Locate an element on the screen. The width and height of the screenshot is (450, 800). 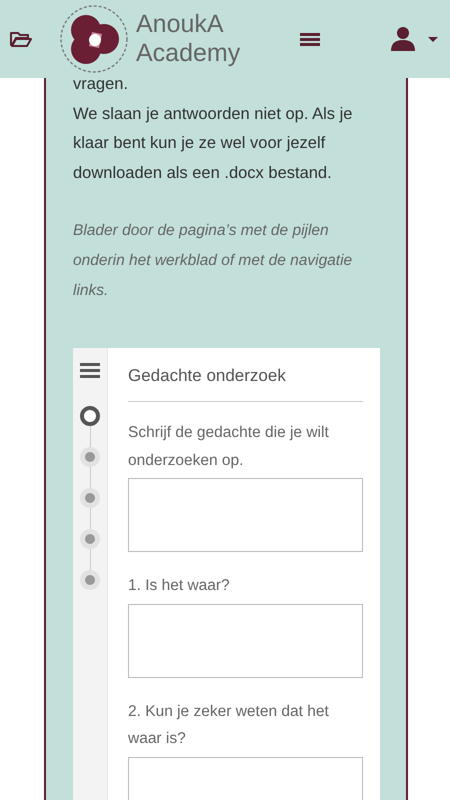
question-label: 1. Is het waar? is located at coordinates (179, 586).